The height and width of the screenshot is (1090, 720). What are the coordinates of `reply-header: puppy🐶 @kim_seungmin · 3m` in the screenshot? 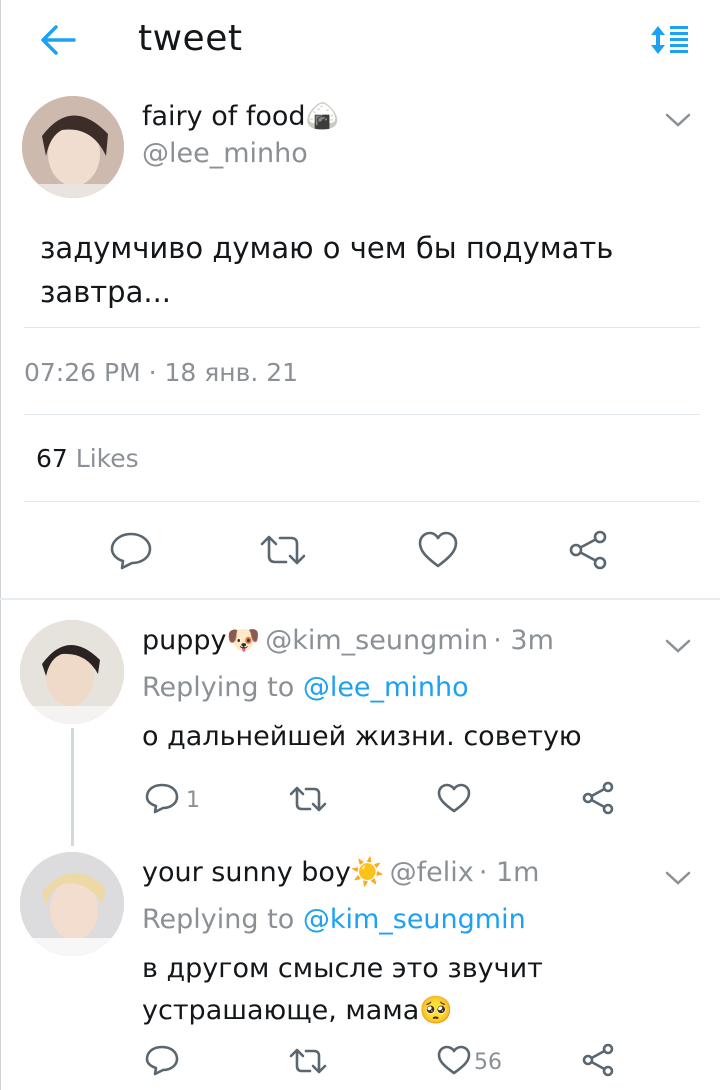 It's located at (348, 640).